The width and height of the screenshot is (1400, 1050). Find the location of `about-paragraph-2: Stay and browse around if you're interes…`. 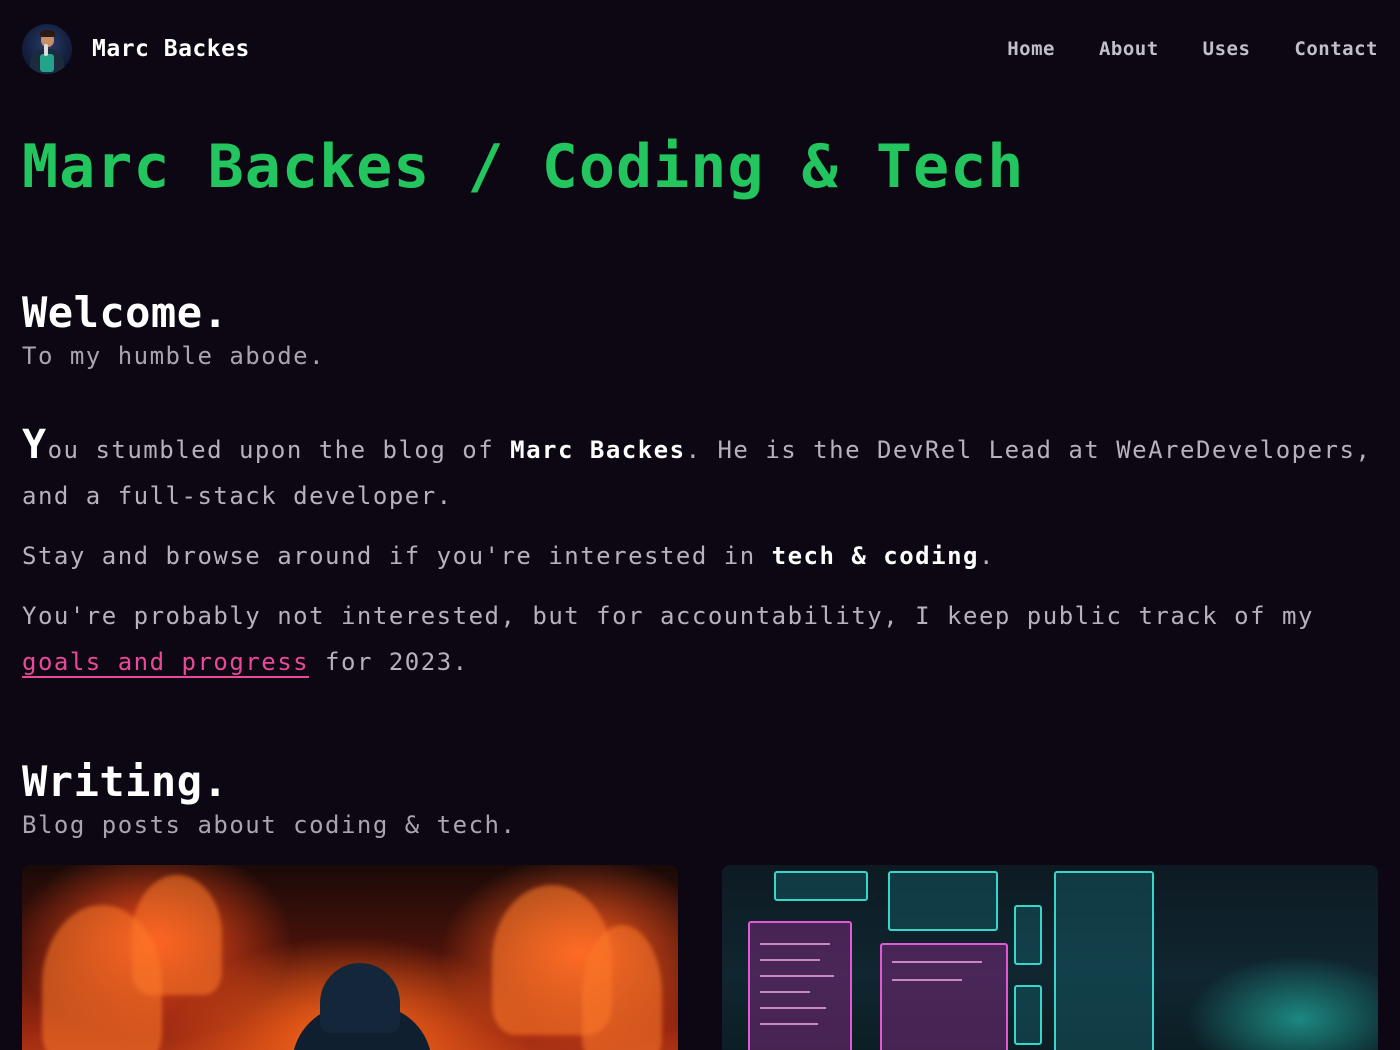

about-paragraph-2: Stay and browse around if you're interes… is located at coordinates (700, 556).